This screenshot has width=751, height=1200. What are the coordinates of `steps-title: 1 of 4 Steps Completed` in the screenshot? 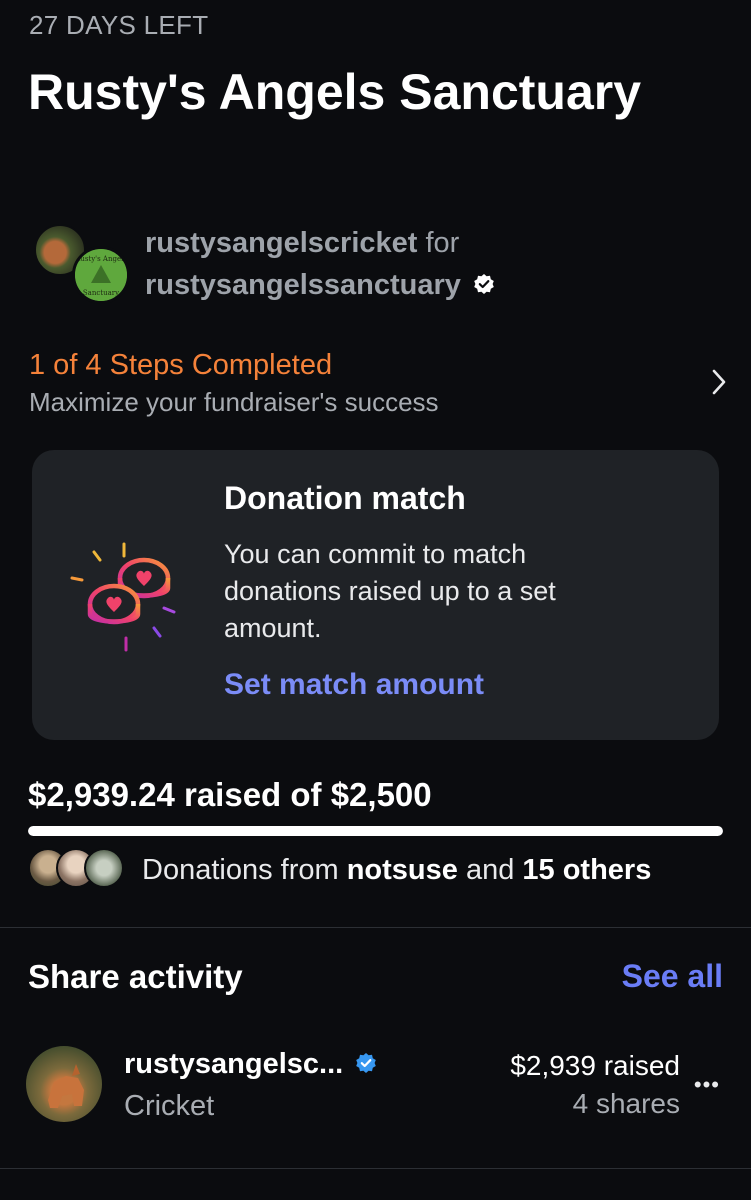 It's located at (181, 365).